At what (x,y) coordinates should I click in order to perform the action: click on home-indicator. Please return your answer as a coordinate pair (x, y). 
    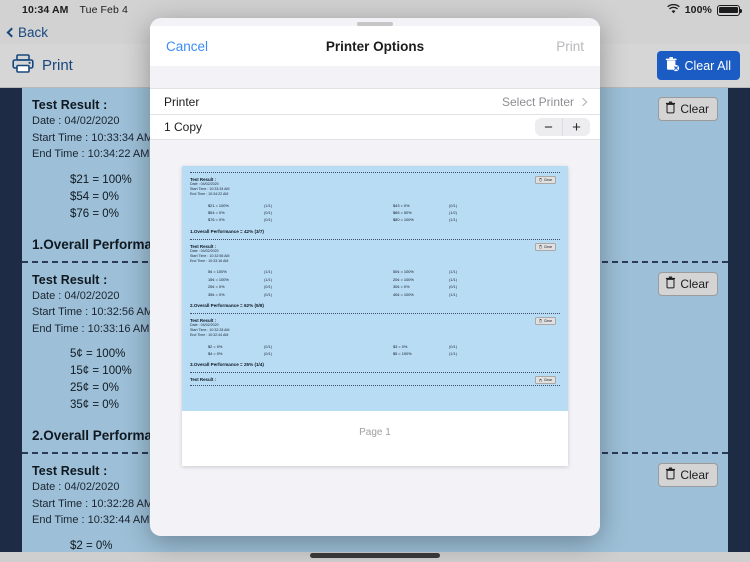
    Looking at the image, I should click on (375, 555).